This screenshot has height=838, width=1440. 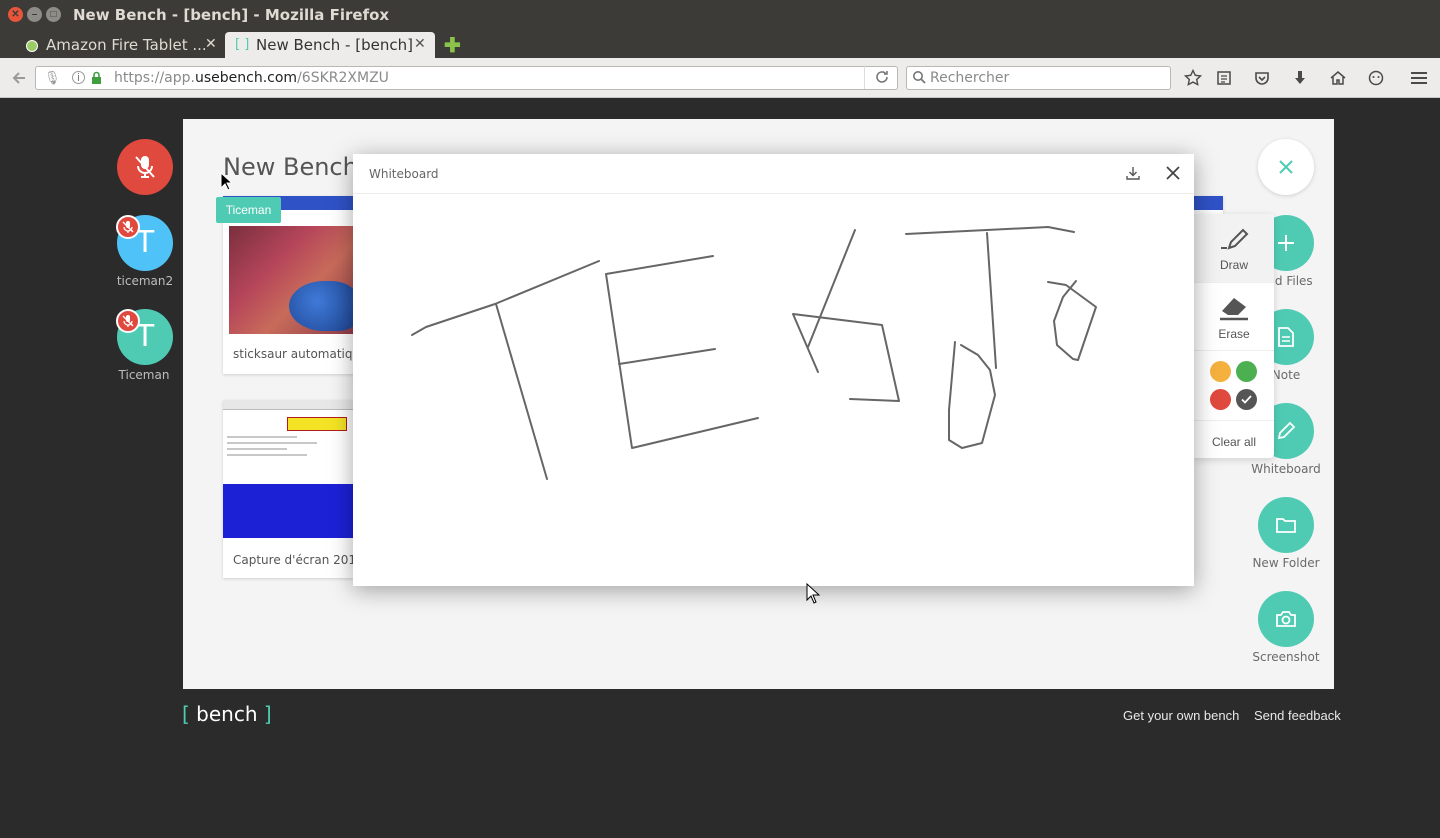 I want to click on color-swatch-orange, so click(x=1220, y=371).